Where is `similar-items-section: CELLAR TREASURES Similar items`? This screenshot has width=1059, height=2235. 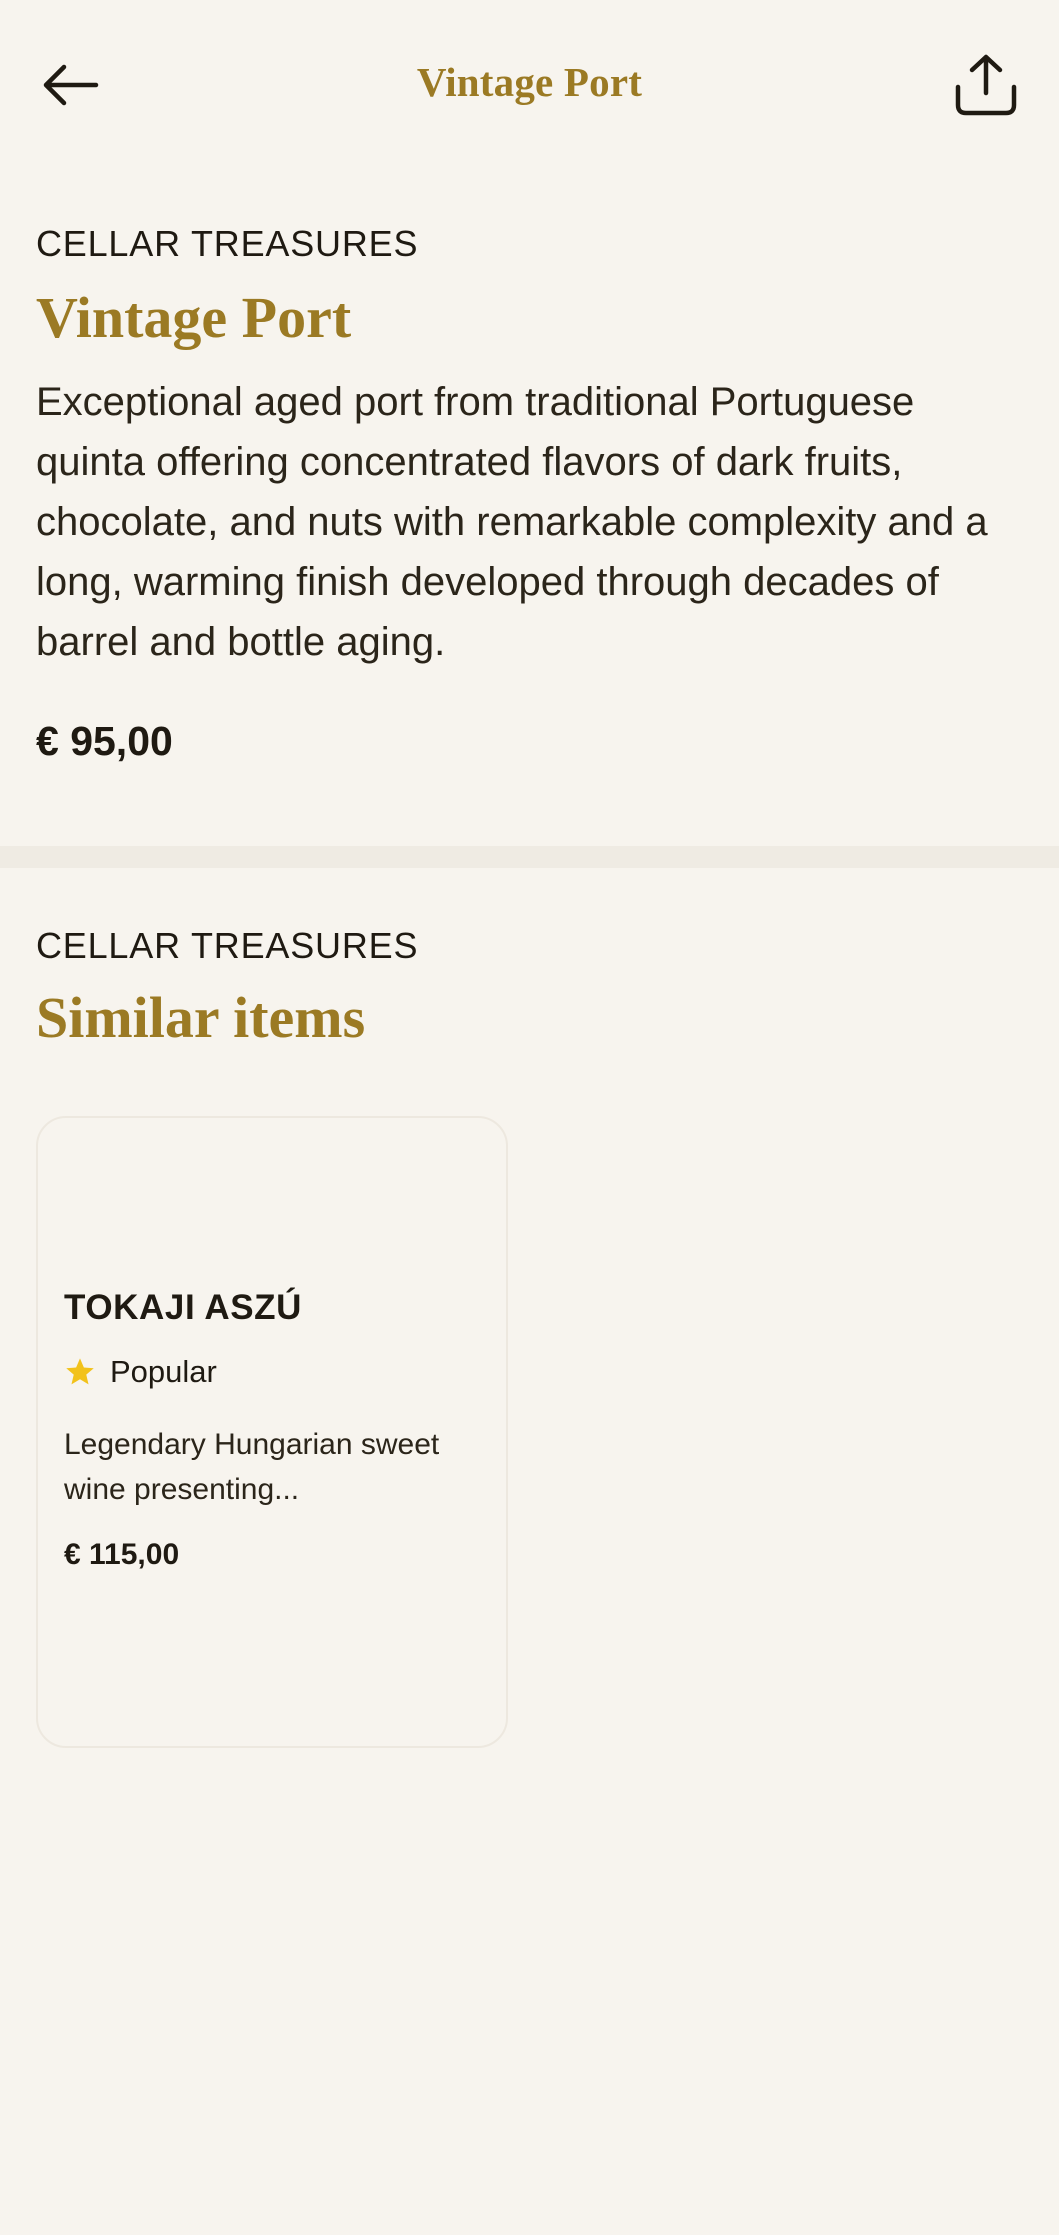 similar-items-section: CELLAR TREASURES Similar items is located at coordinates (531, 989).